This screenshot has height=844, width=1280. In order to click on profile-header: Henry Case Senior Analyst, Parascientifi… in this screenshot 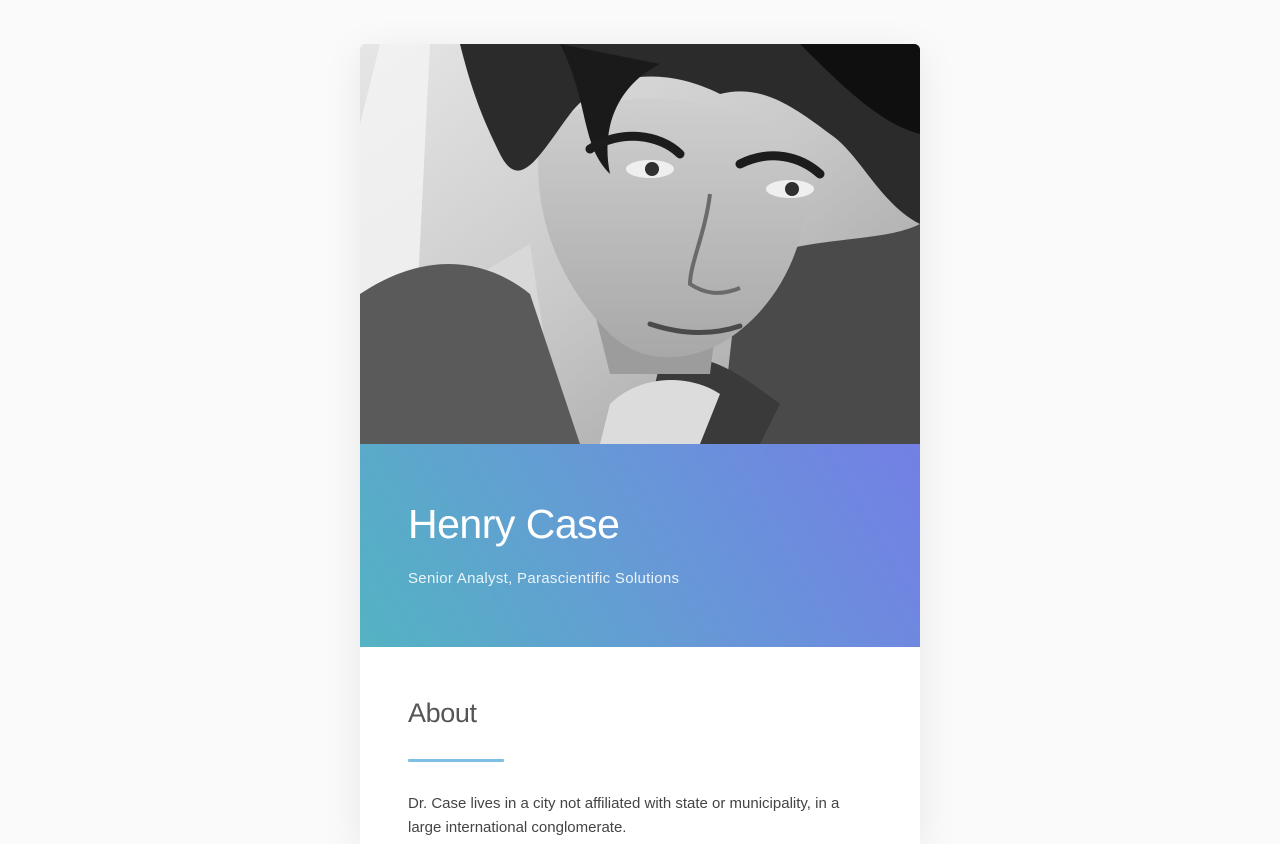, I will do `click(640, 545)`.